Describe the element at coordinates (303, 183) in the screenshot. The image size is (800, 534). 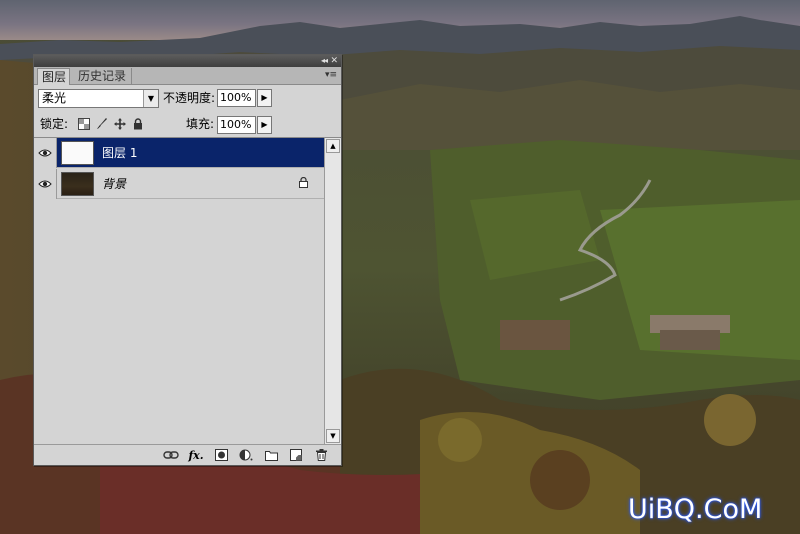
I see `lock-icon` at that location.